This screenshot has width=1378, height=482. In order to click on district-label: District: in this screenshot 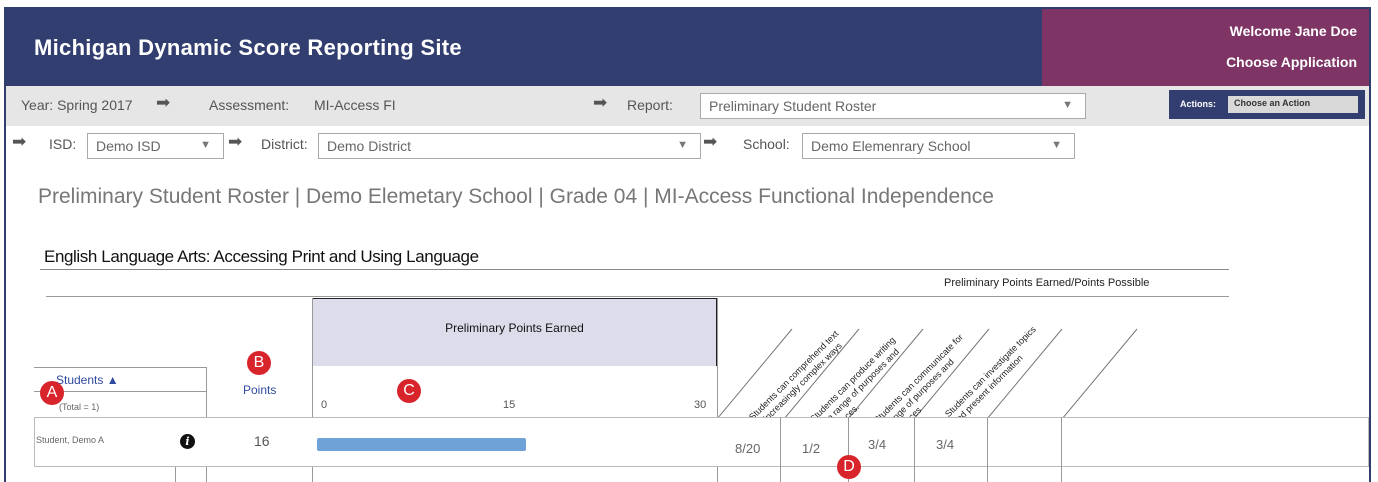, I will do `click(284, 144)`.